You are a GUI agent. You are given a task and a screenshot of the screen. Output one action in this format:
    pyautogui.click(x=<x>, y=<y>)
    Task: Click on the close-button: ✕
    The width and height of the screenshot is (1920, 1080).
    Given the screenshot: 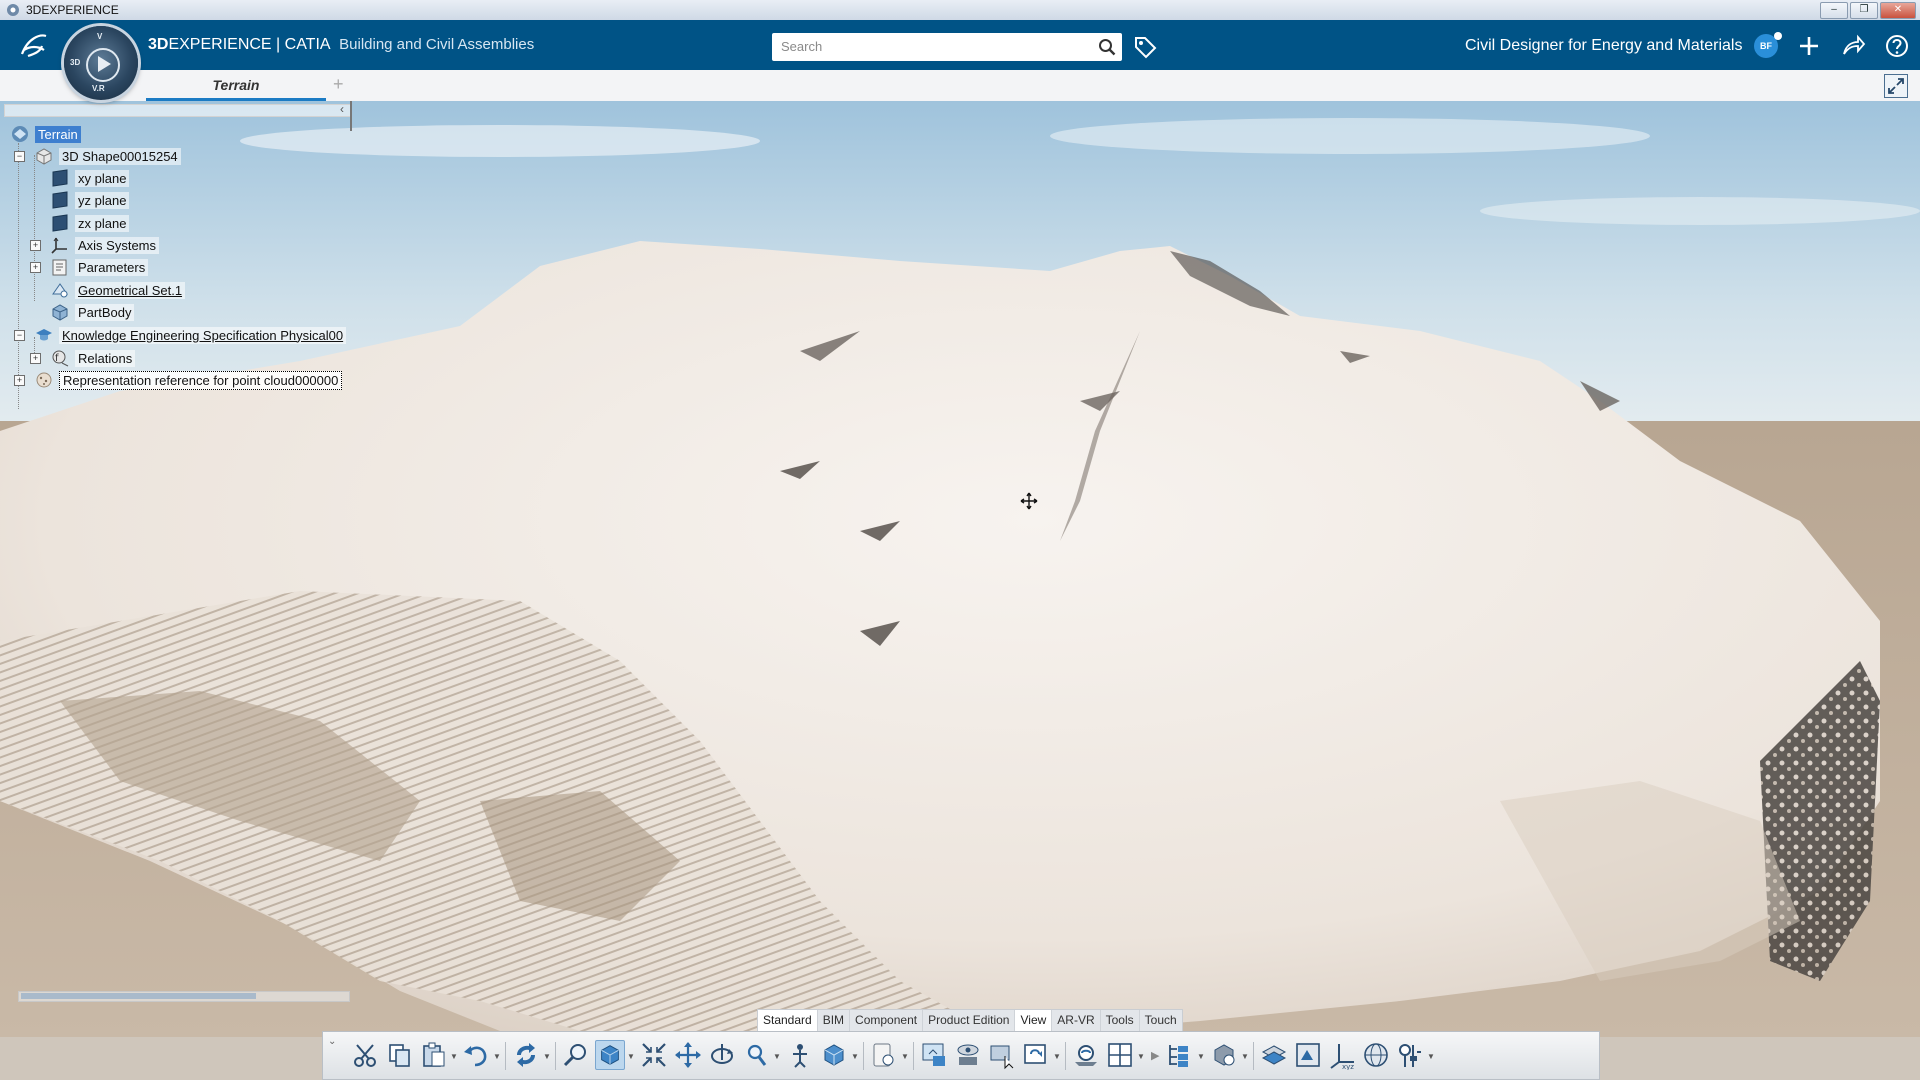 What is the action you would take?
    pyautogui.click(x=1898, y=10)
    